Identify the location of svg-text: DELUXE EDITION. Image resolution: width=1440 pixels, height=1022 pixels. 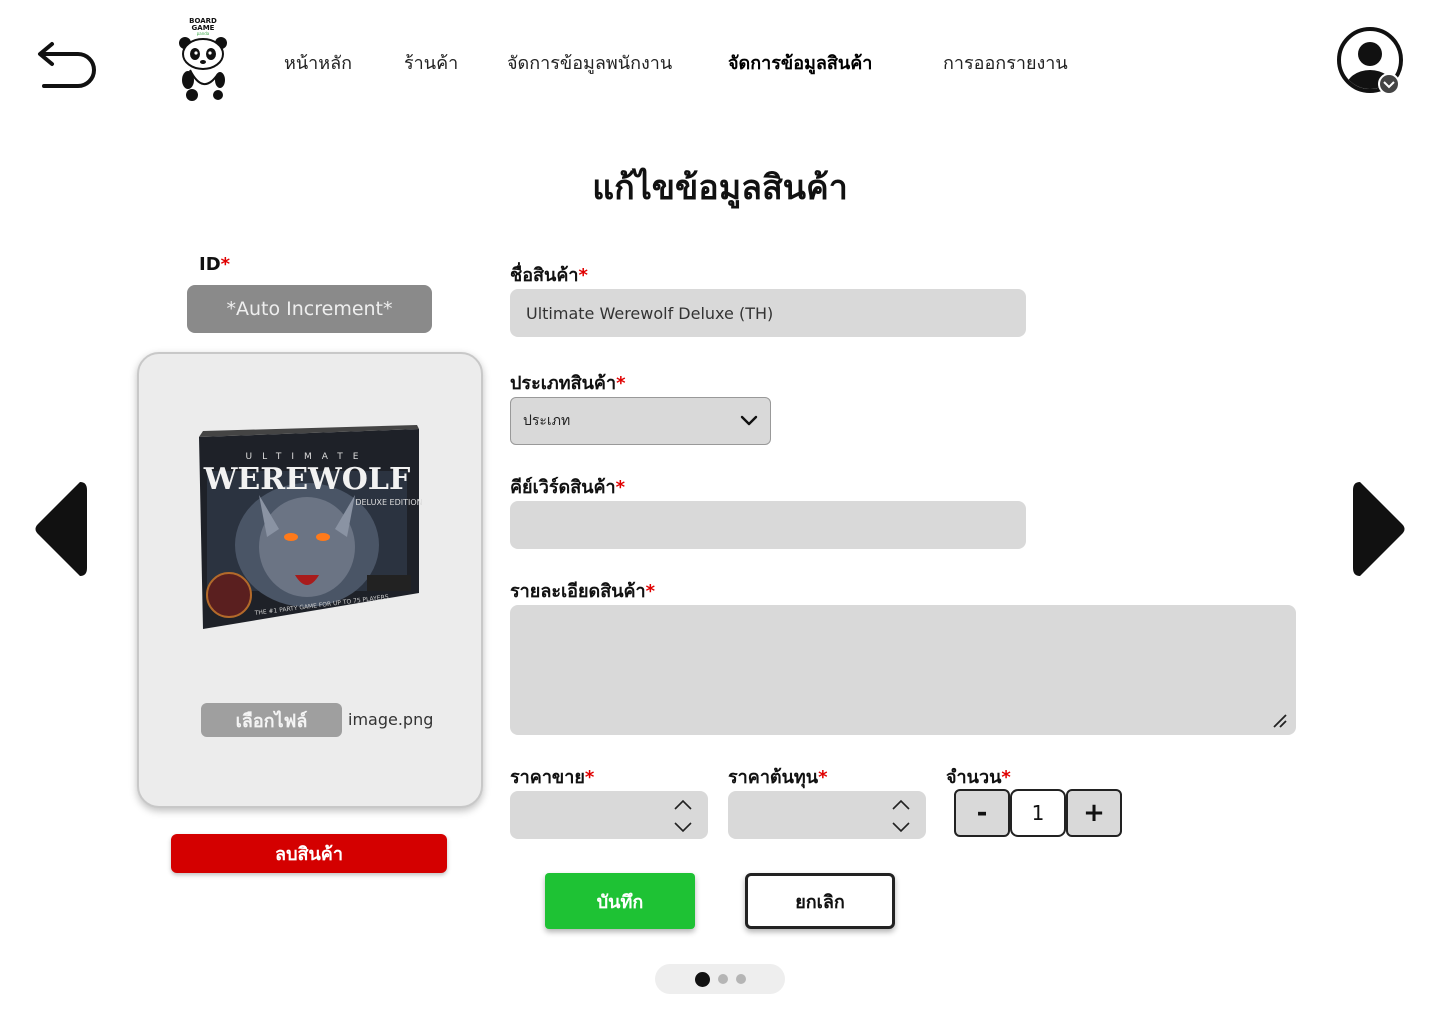
(388, 502).